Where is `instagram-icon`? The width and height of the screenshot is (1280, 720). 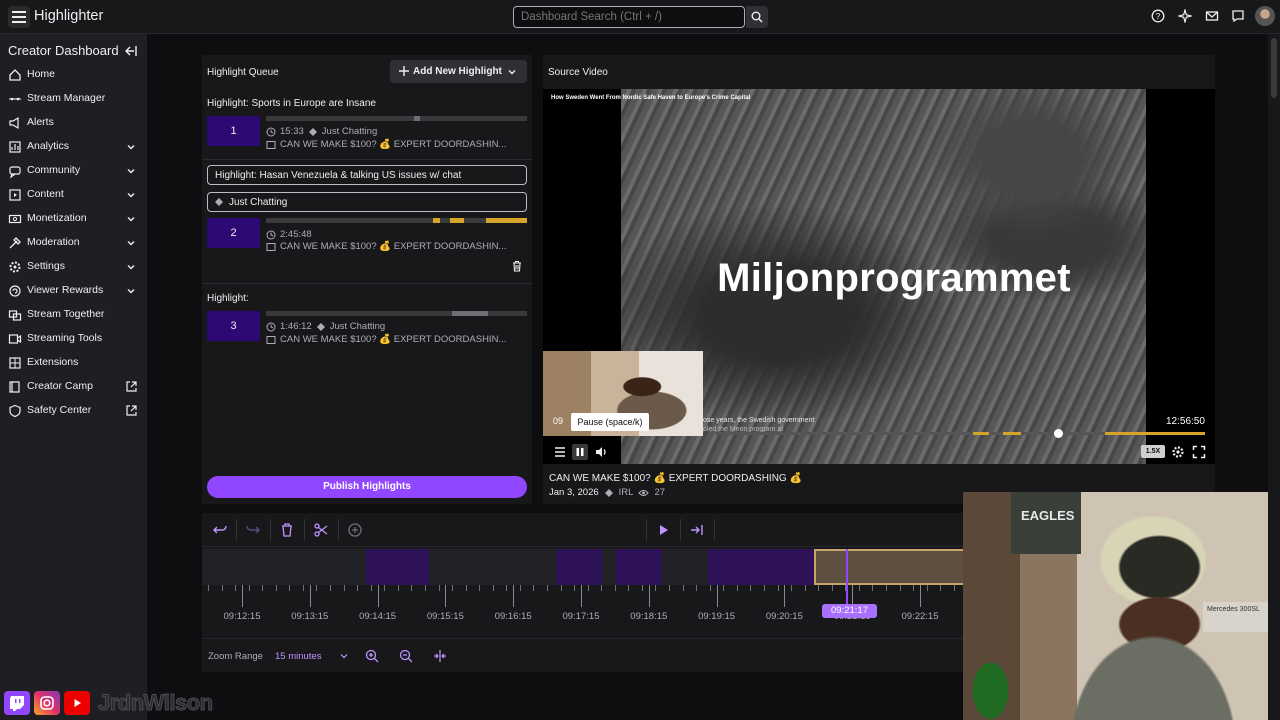 instagram-icon is located at coordinates (47, 703).